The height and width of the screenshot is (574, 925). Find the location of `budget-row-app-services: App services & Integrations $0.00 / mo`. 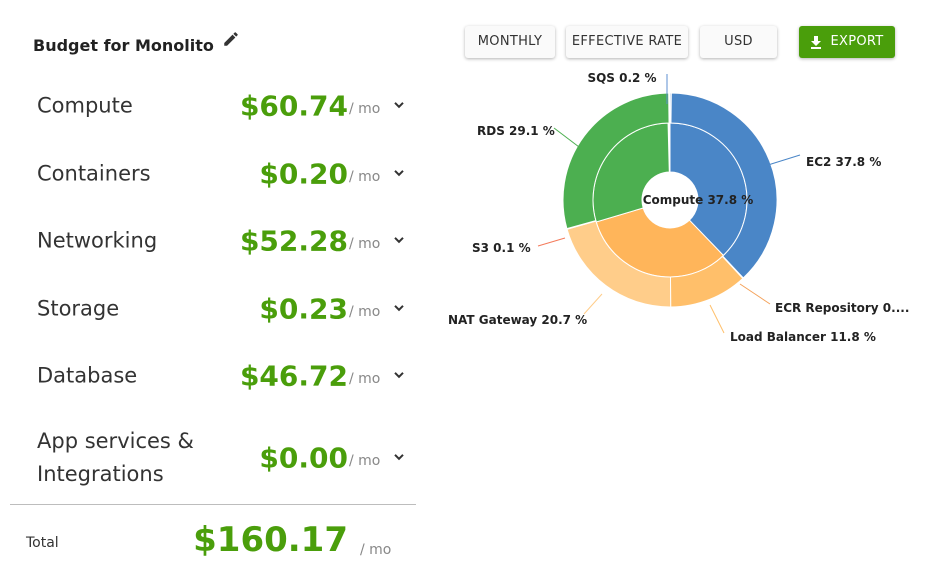

budget-row-app-services: App services & Integrations $0.00 / mo is located at coordinates (210, 458).